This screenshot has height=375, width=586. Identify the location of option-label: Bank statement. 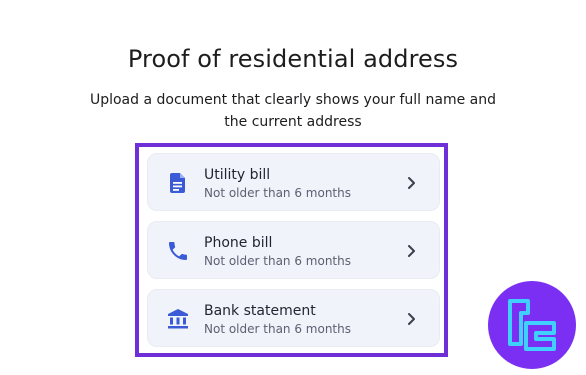
(260, 311).